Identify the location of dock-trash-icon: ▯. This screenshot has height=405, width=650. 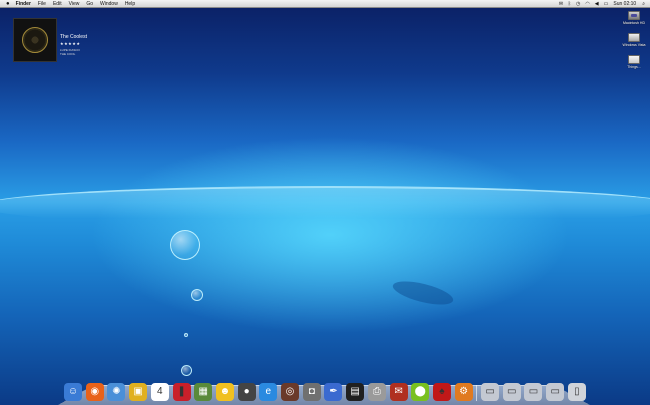
(576, 392).